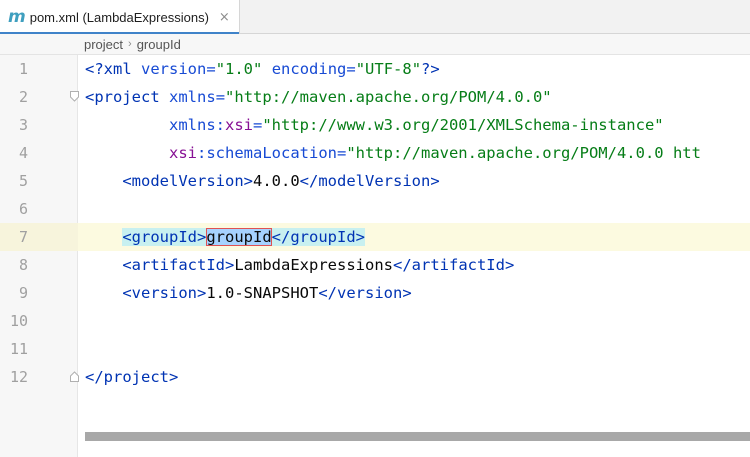 The image size is (750, 457). I want to click on line-number: 9, so click(23, 293).